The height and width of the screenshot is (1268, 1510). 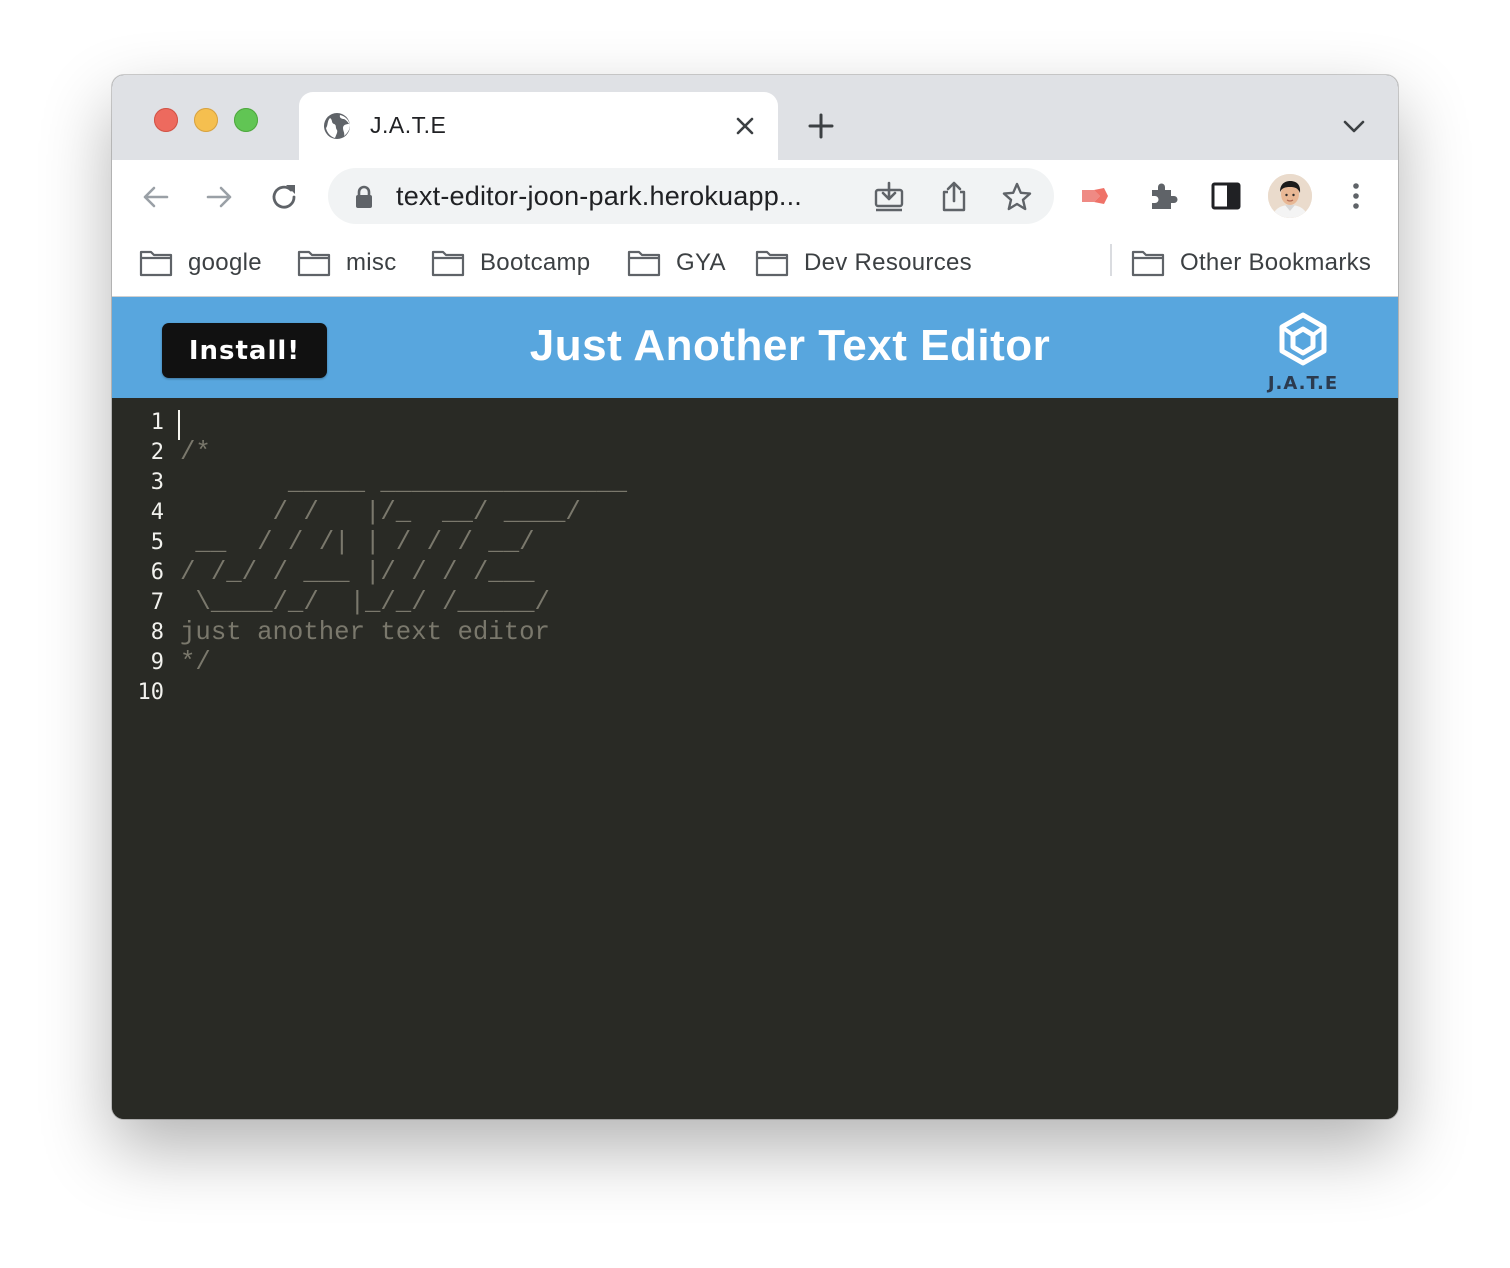 I want to click on bookmark-folder-gya: GYA, so click(x=676, y=263).